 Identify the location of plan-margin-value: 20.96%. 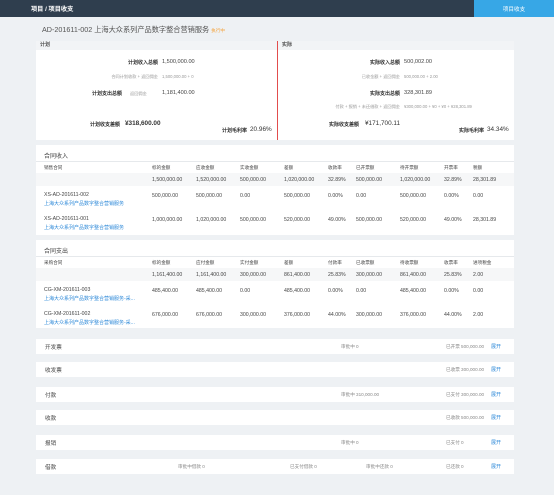
(261, 129).